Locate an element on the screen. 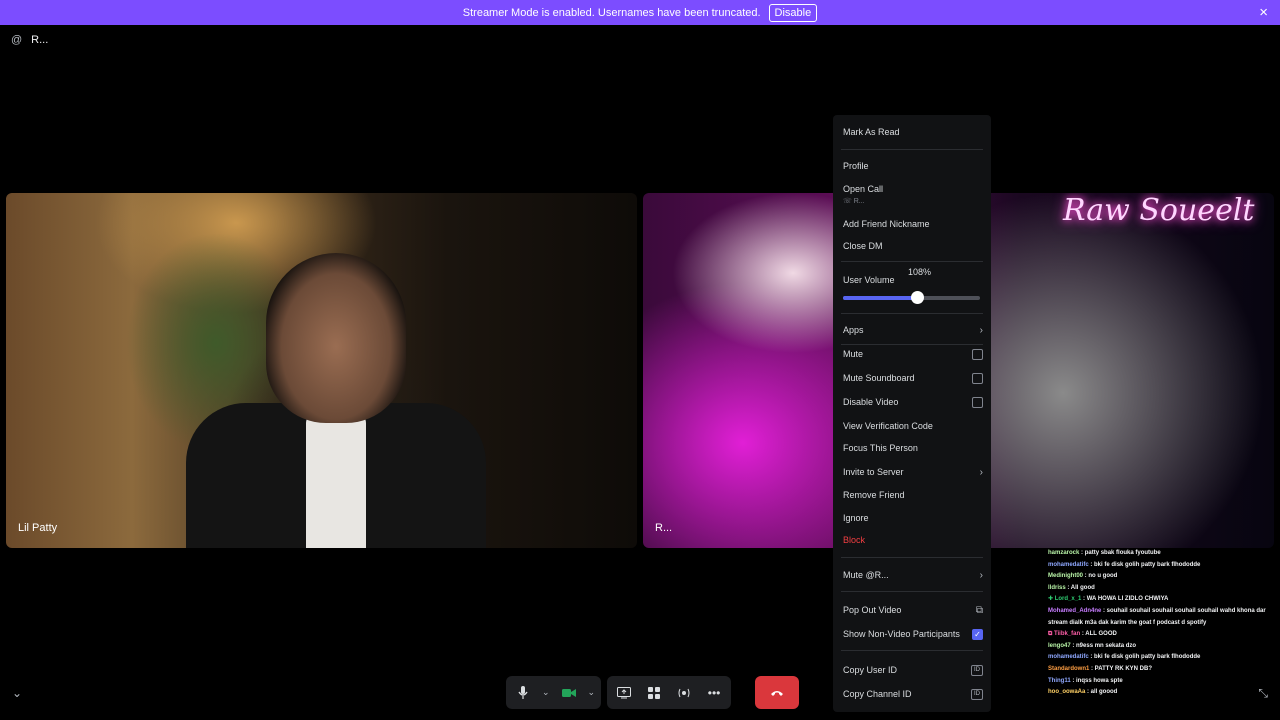 Image resolution: width=1280 pixels, height=720 pixels. soundboard-icon is located at coordinates (684, 693).